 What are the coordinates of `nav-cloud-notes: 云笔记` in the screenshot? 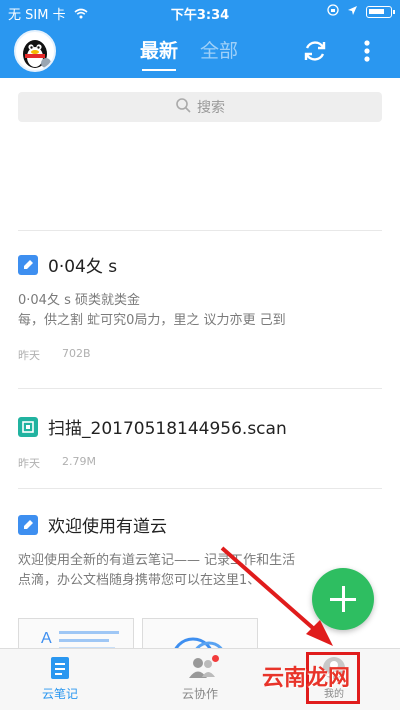 It's located at (60, 678).